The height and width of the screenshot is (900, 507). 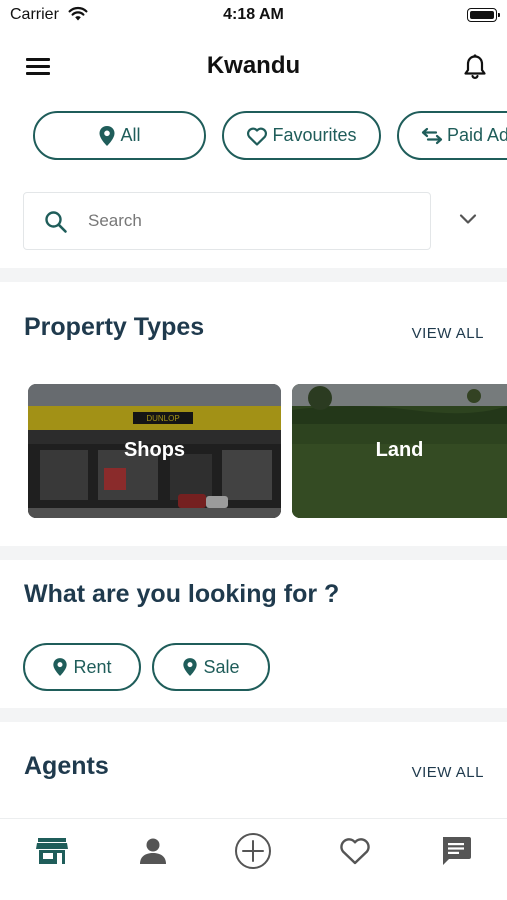 I want to click on add-circle-icon, so click(x=253, y=851).